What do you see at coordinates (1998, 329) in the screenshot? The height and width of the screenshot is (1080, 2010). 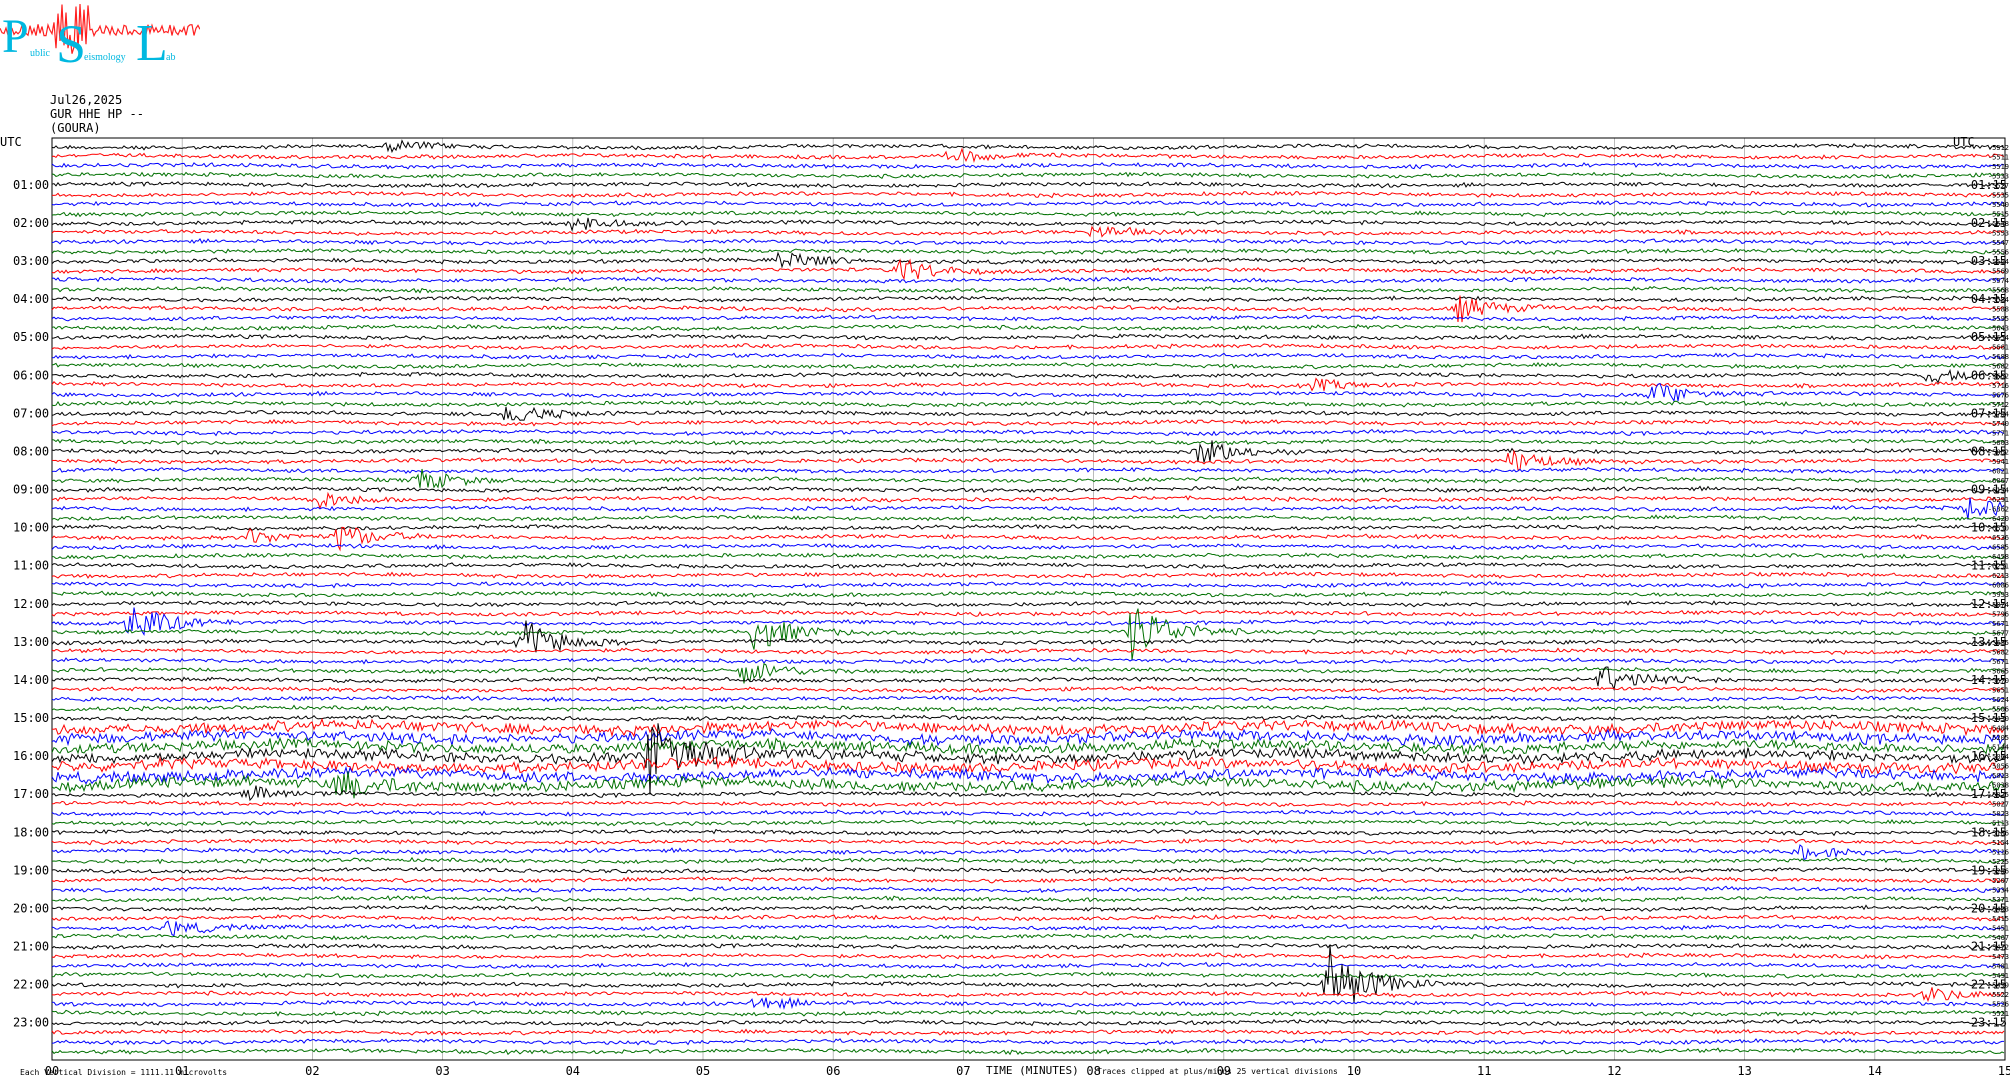 I see `trace-offset-label: -5643` at bounding box center [1998, 329].